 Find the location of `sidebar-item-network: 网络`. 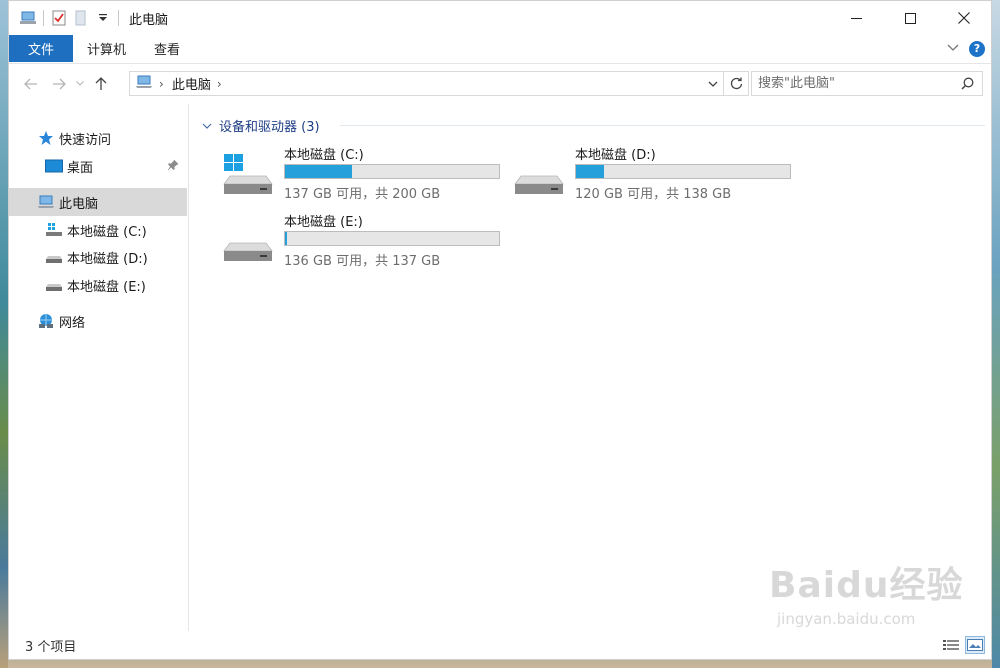

sidebar-item-network: 网络 is located at coordinates (98, 321).